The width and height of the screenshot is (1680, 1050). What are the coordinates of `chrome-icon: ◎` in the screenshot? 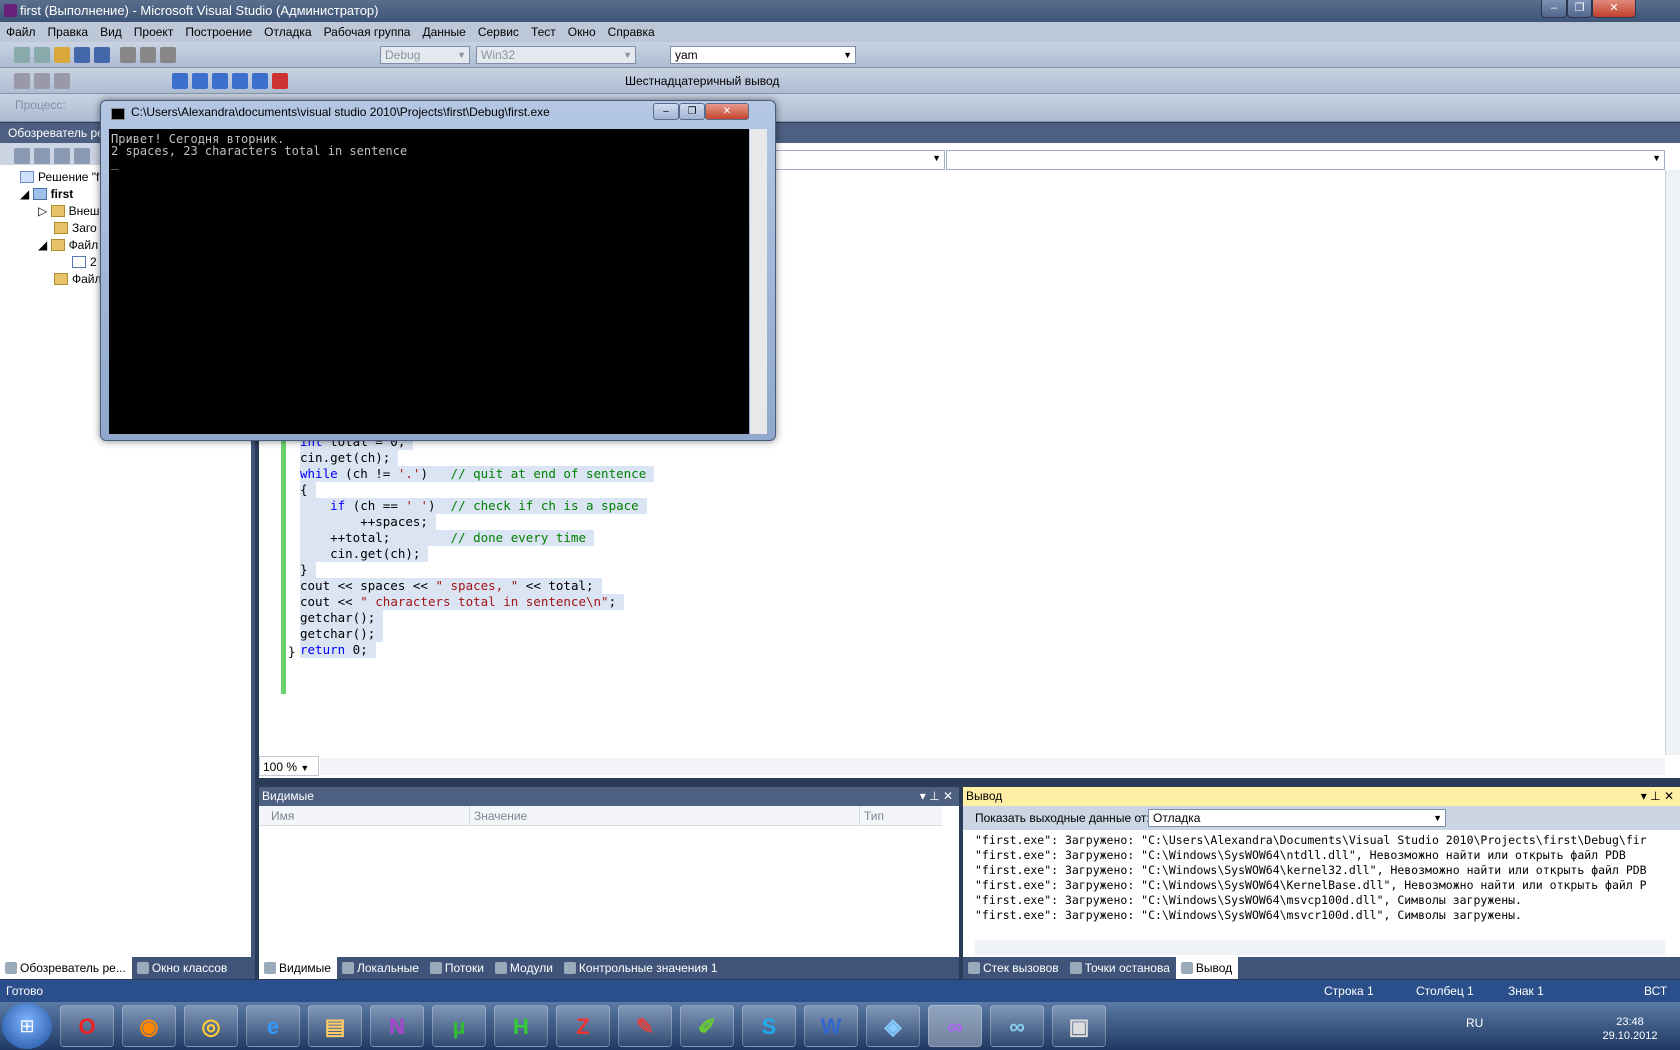 It's located at (211, 1026).